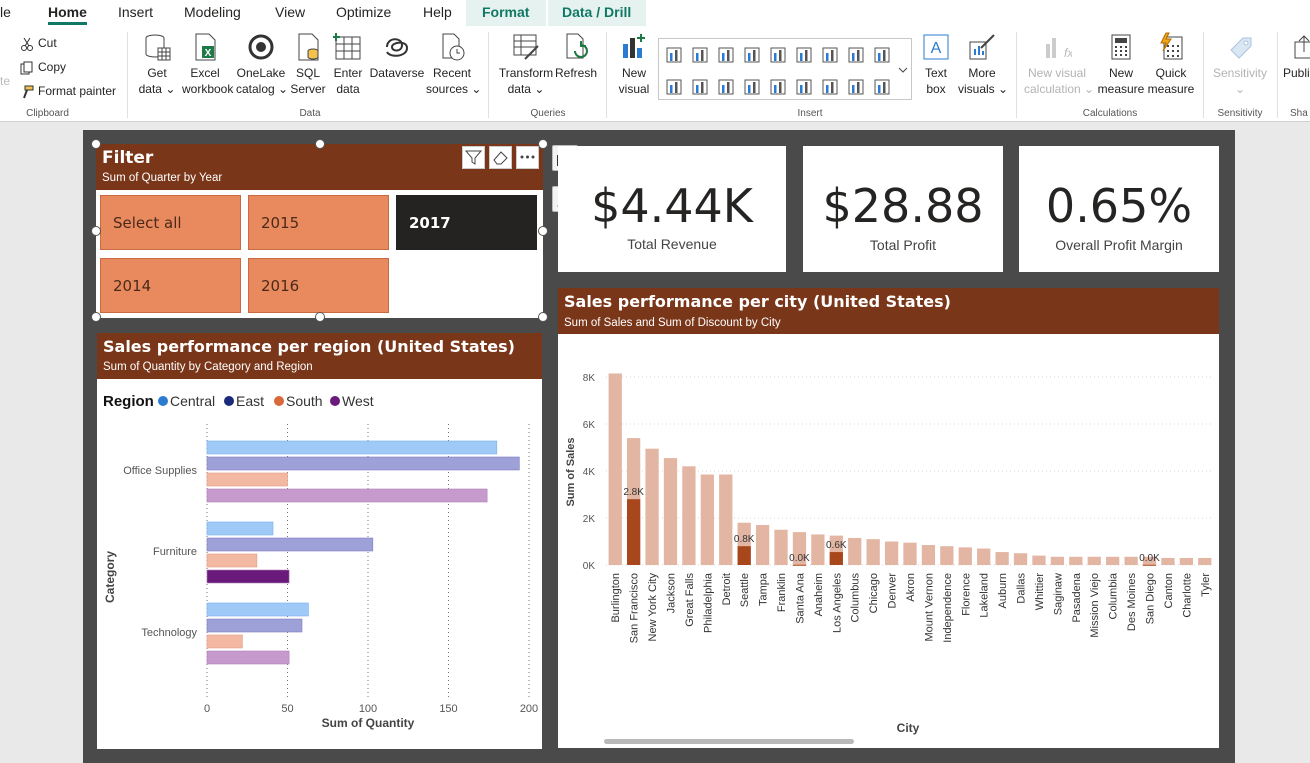  I want to click on format-painter-button: Format painter, so click(68, 91).